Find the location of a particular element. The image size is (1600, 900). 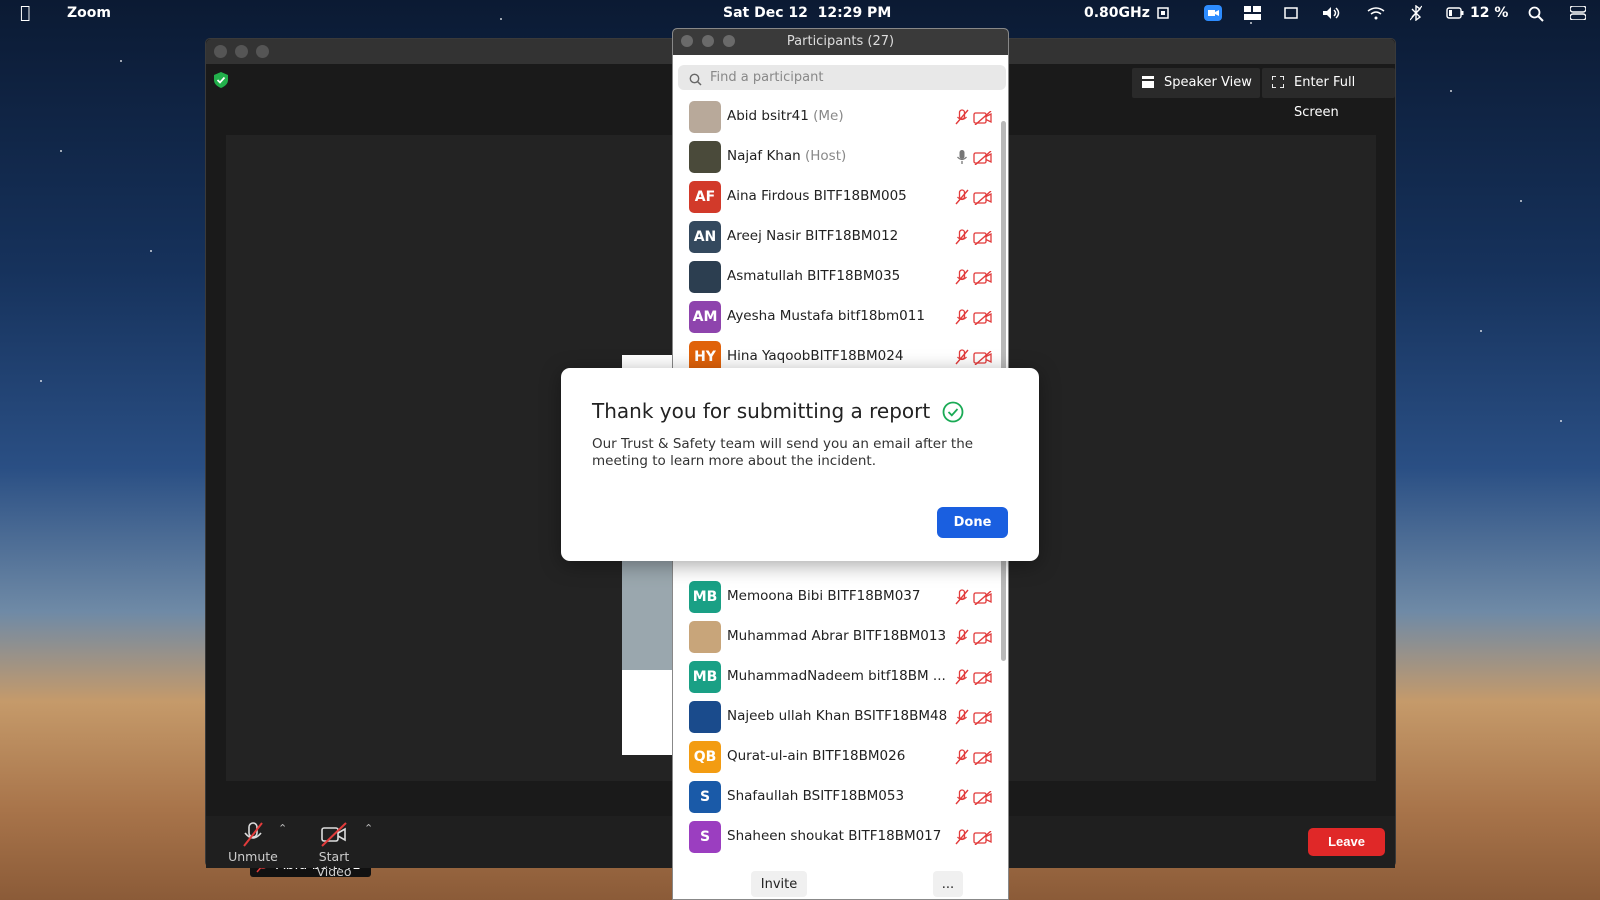

display-icon is located at coordinates (1291, 15).